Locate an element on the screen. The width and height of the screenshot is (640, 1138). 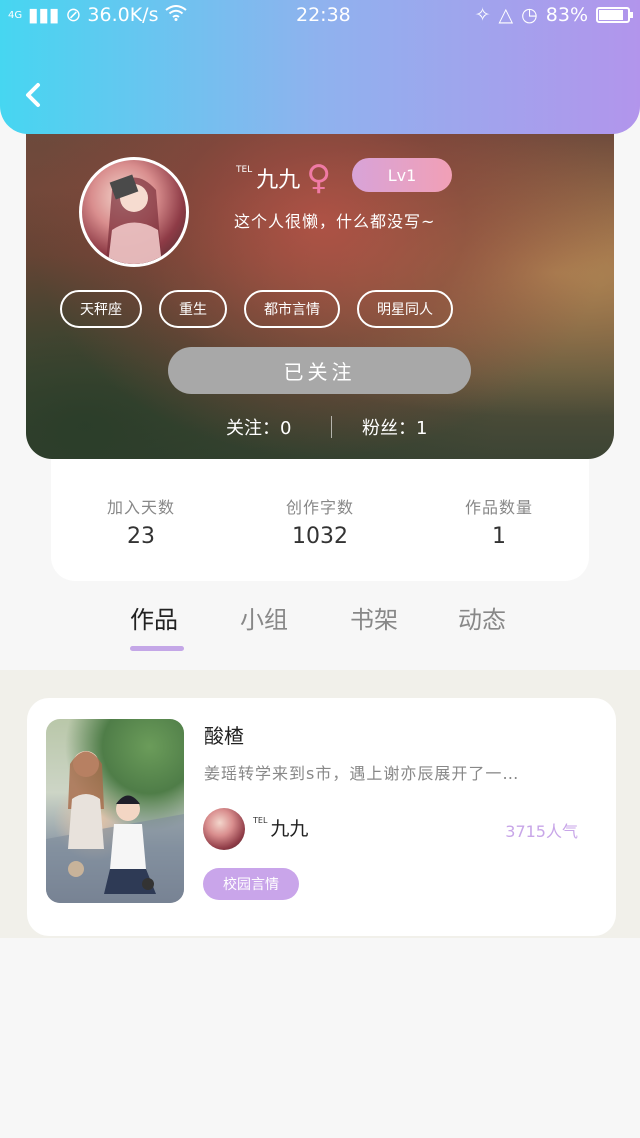
author-tel-tag: TEL is located at coordinates (260, 820).